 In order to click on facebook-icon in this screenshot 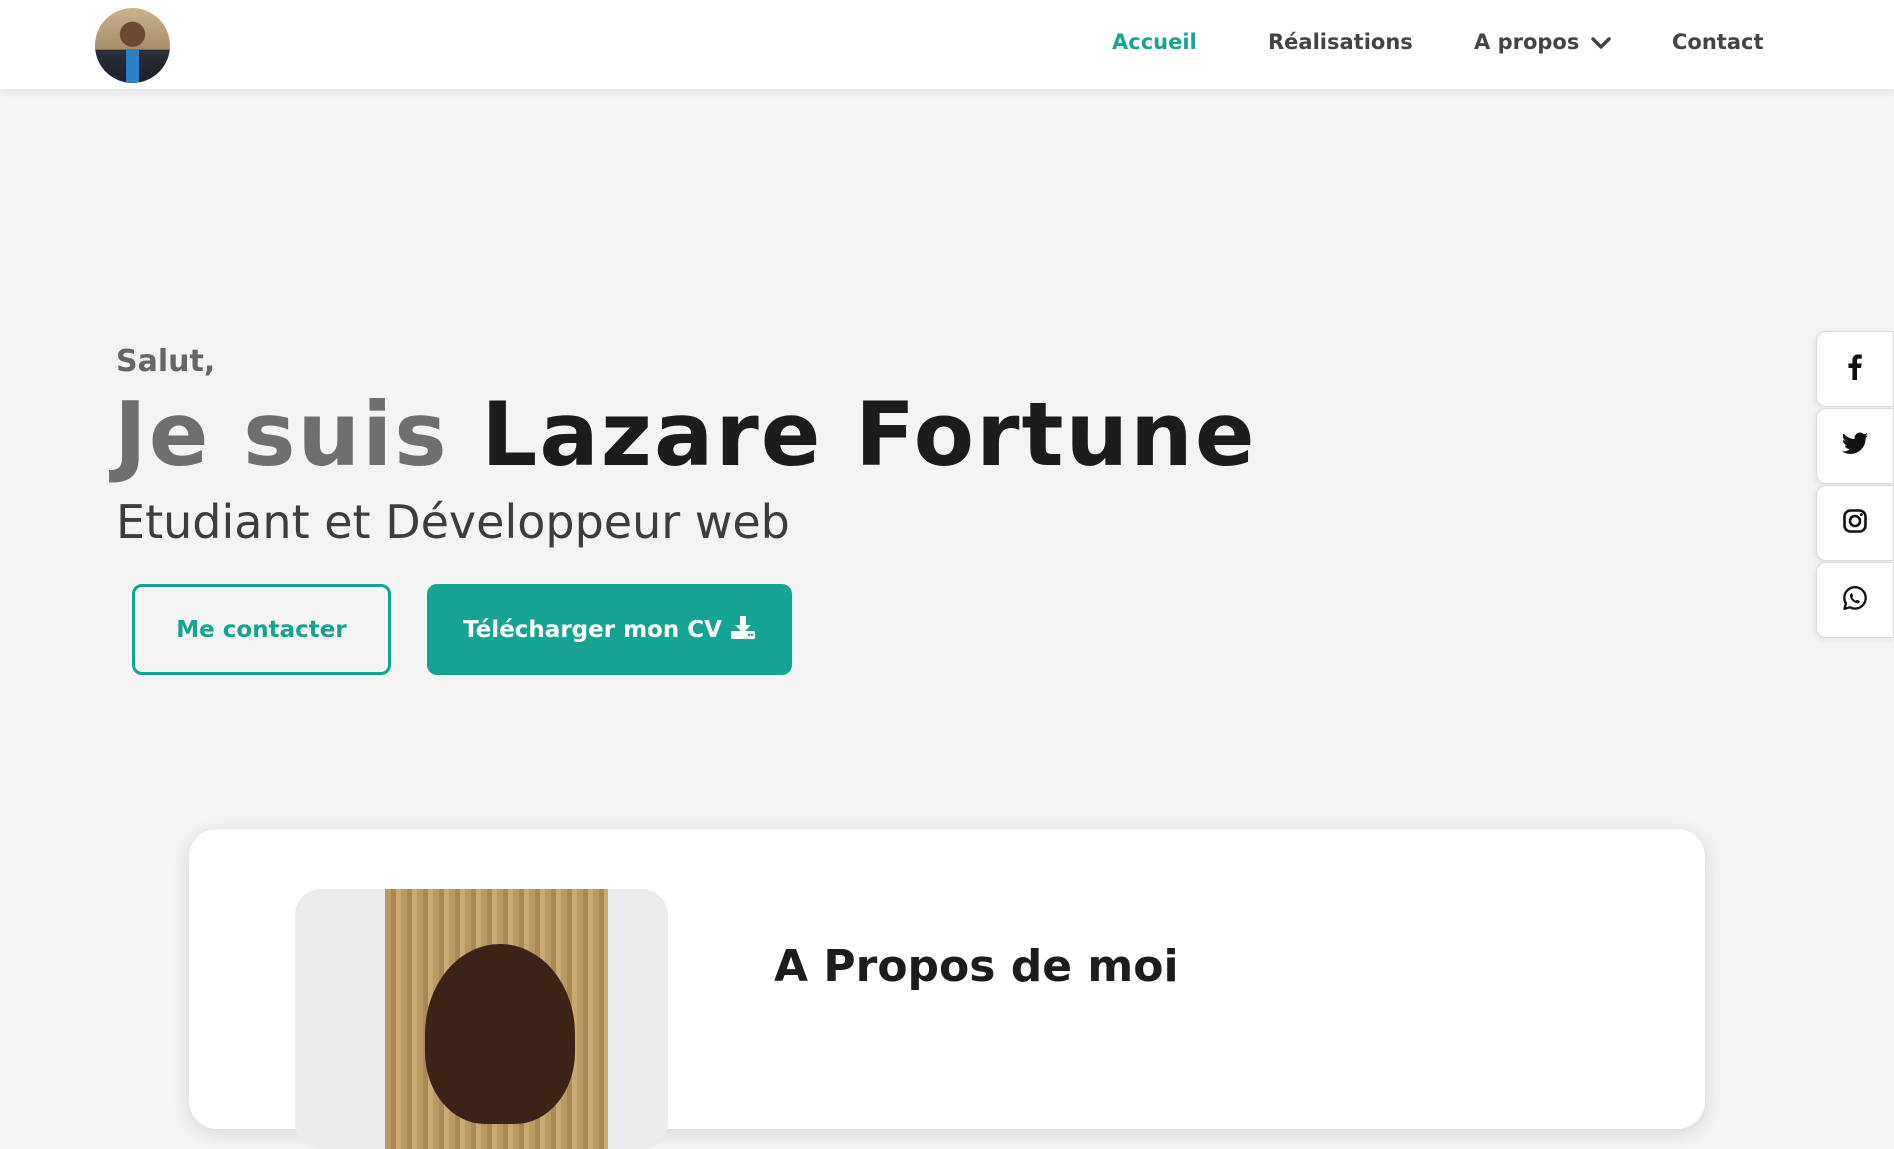, I will do `click(1855, 369)`.